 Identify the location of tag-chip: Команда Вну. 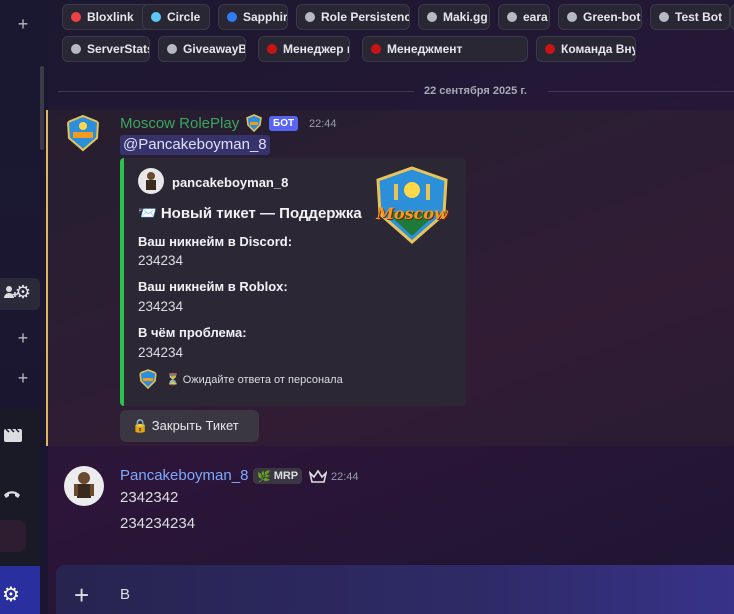
(586, 49).